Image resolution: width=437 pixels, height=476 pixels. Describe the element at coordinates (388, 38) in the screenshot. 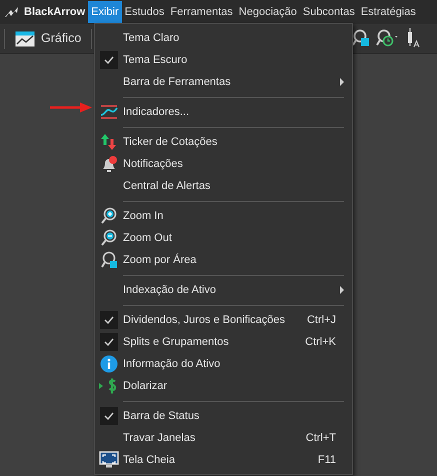

I see `clock-icon` at that location.